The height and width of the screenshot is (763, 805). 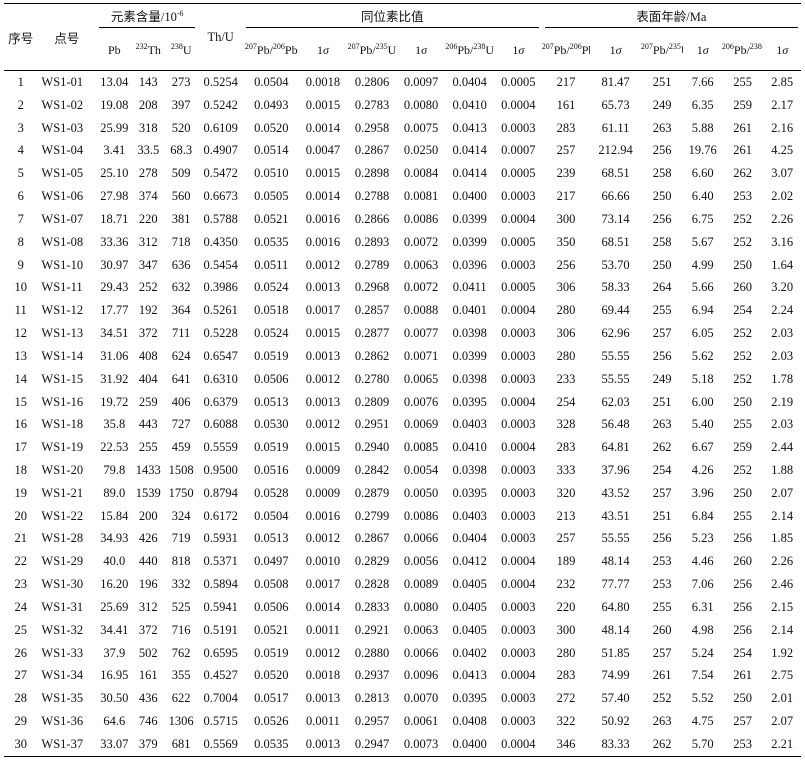 What do you see at coordinates (662, 629) in the screenshot?
I see `cell-age75: 260` at bounding box center [662, 629].